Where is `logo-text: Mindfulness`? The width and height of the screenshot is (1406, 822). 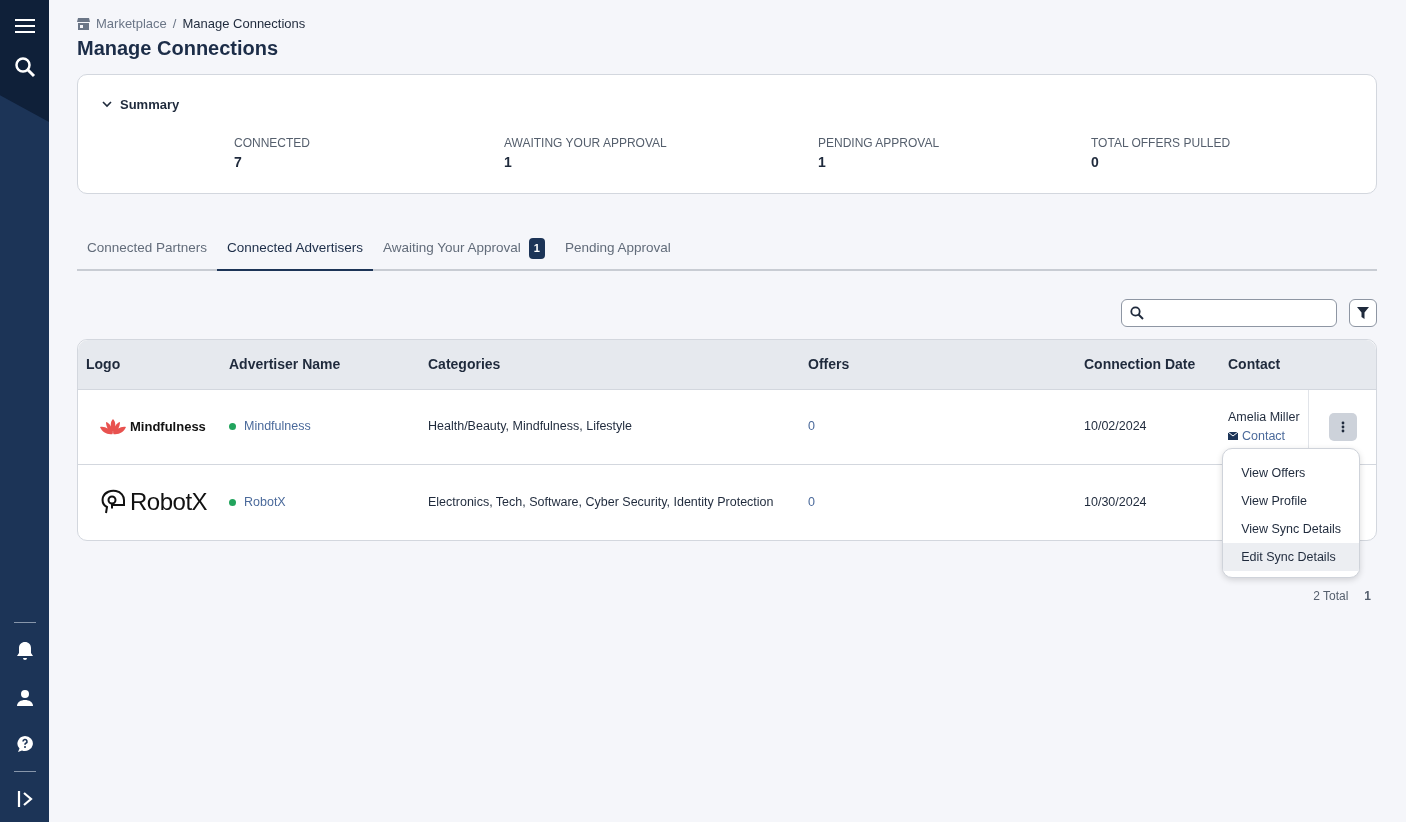 logo-text: Mindfulness is located at coordinates (168, 426).